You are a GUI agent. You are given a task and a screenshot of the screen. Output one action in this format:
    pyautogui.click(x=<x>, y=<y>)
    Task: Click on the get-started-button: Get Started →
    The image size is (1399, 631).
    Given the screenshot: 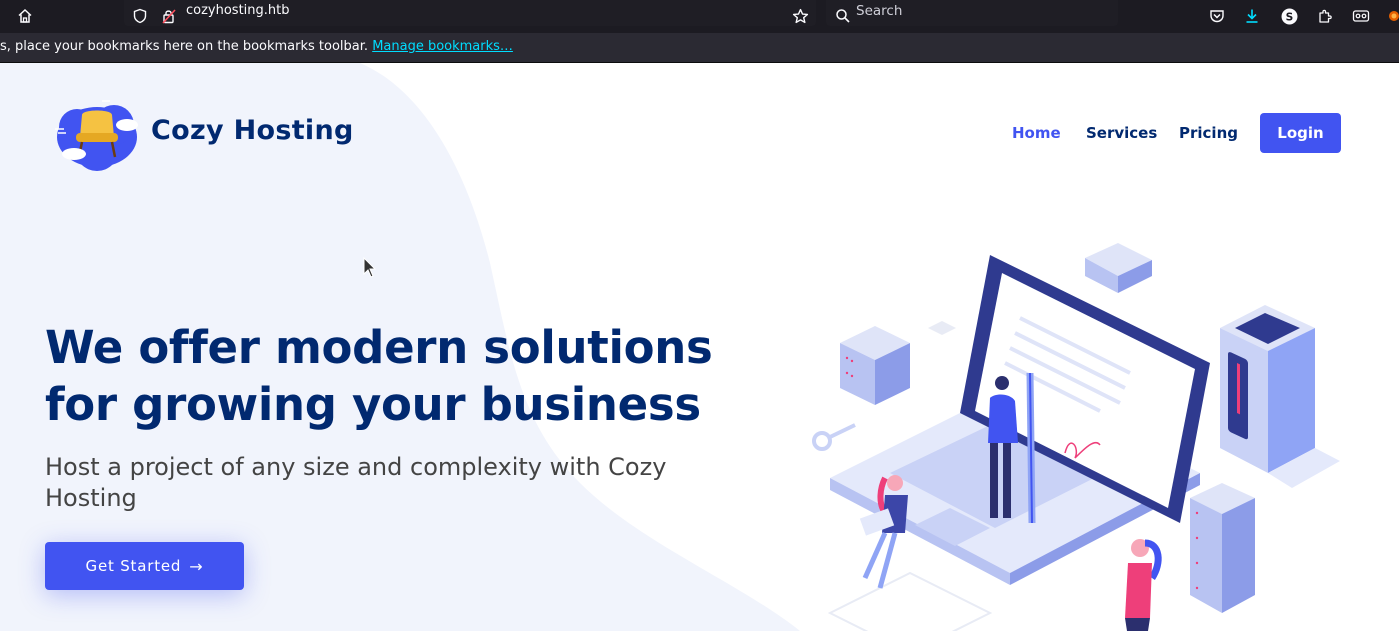 What is the action you would take?
    pyautogui.click(x=144, y=566)
    